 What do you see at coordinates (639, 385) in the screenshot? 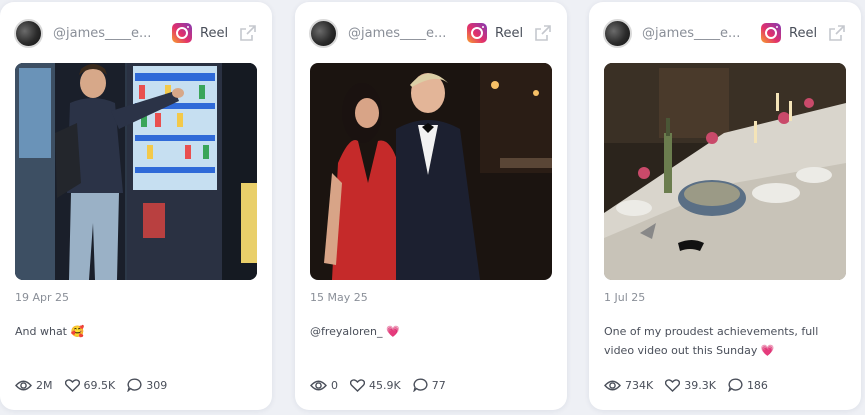
I see `views-count: 734K` at bounding box center [639, 385].